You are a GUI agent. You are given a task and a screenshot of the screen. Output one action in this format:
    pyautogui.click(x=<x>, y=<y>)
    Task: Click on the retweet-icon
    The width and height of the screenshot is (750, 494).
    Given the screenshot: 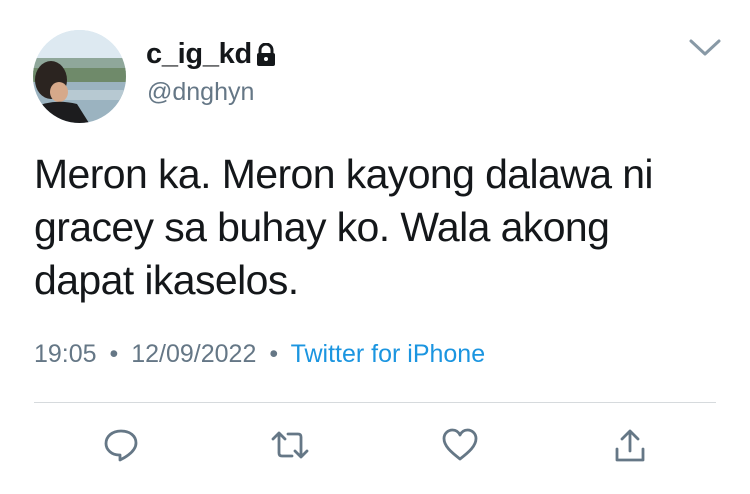 What is the action you would take?
    pyautogui.click(x=290, y=447)
    